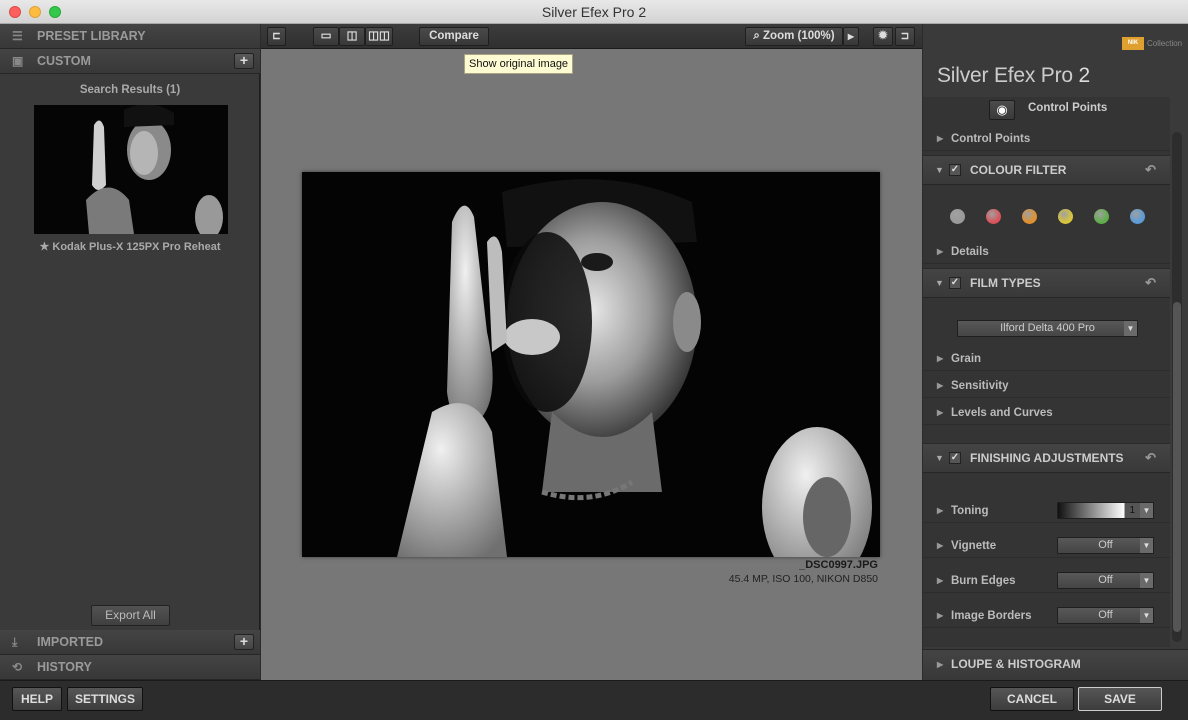 The width and height of the screenshot is (1188, 720). I want to click on nik-logo: NIK, so click(1133, 43).